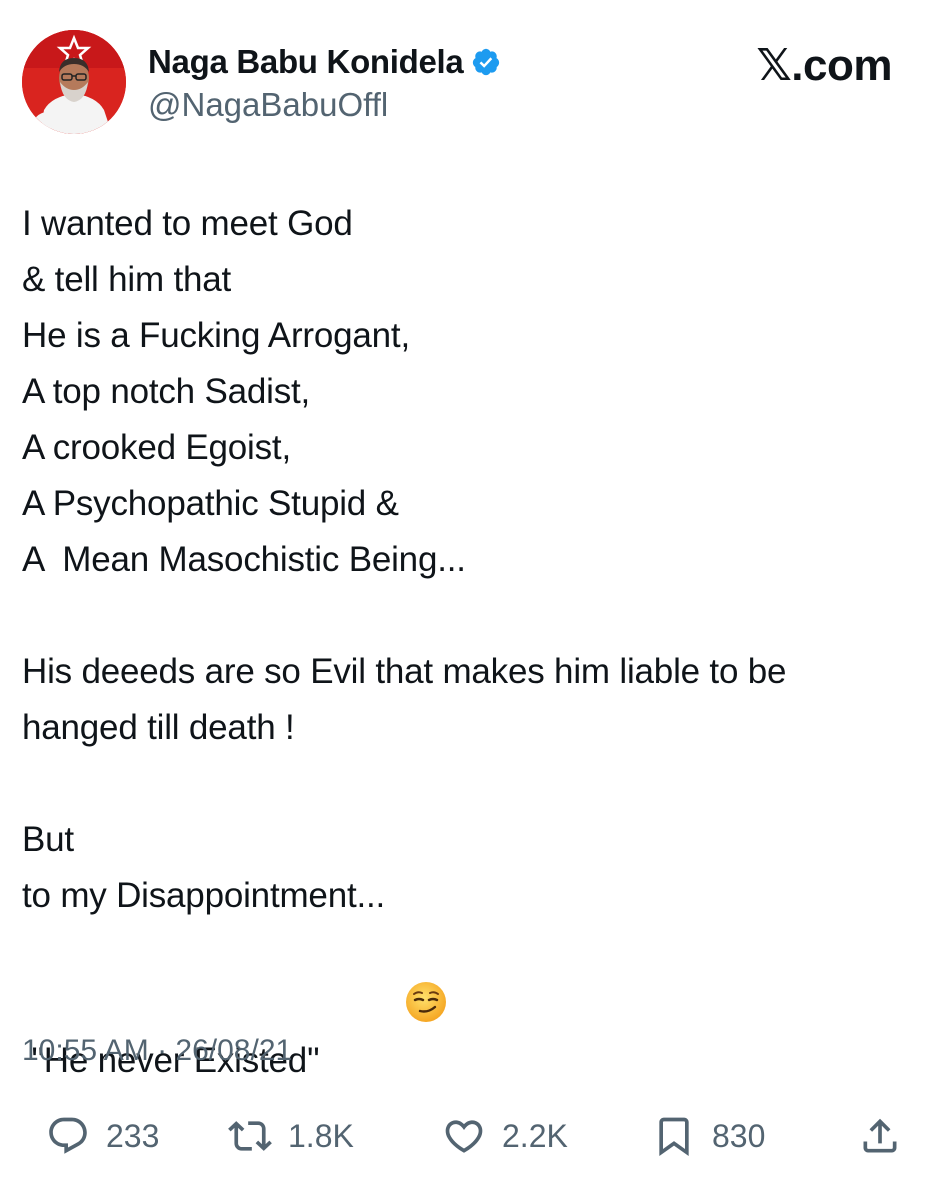 This screenshot has width=938, height=1200. Describe the element at coordinates (127, 279) in the screenshot. I see `tweet-line: & tell him that` at that location.